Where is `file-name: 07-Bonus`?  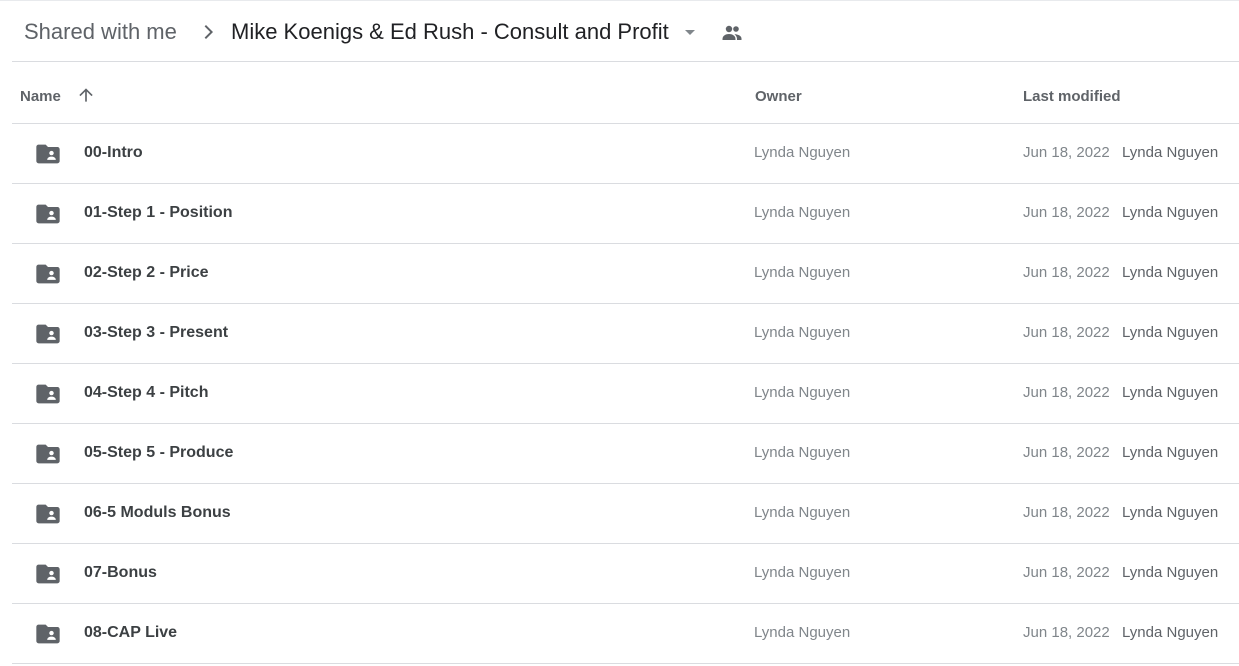 file-name: 07-Bonus is located at coordinates (120, 572).